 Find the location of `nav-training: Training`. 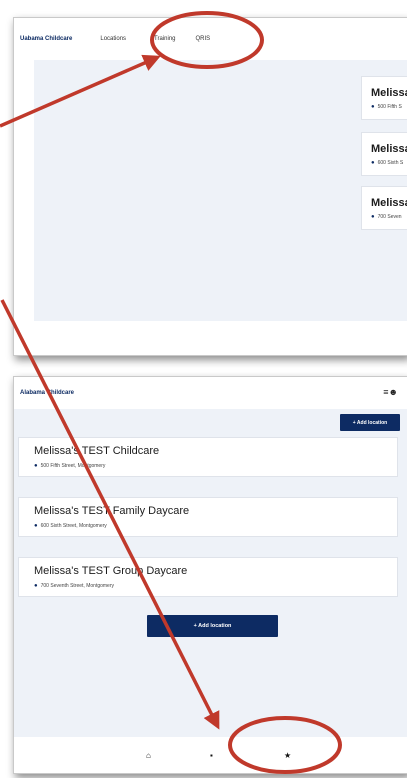

nav-training: Training is located at coordinates (164, 39).